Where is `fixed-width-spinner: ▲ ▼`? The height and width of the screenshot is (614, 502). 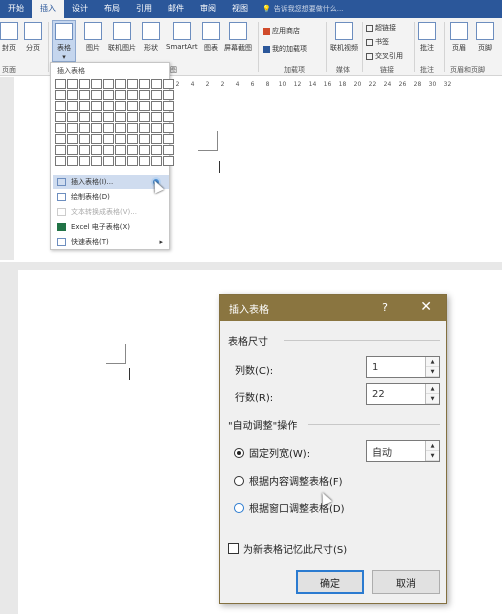
fixed-width-spinner: ▲ ▼ is located at coordinates (432, 451).